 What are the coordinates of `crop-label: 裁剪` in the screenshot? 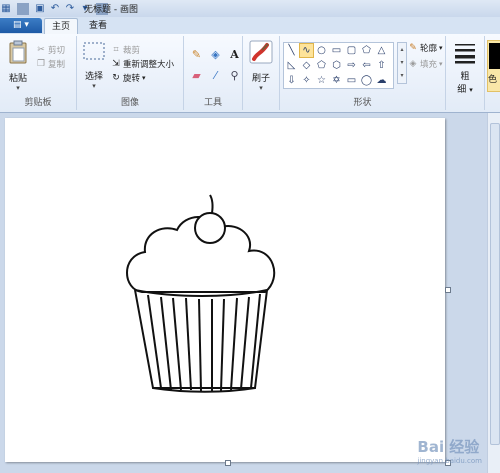 It's located at (132, 51).